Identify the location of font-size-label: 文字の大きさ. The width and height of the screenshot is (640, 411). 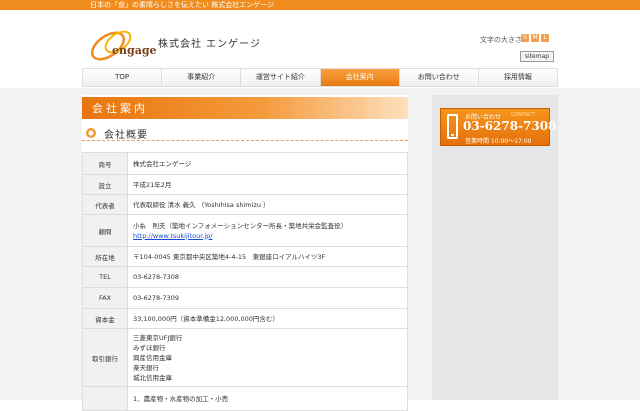
(501, 40).